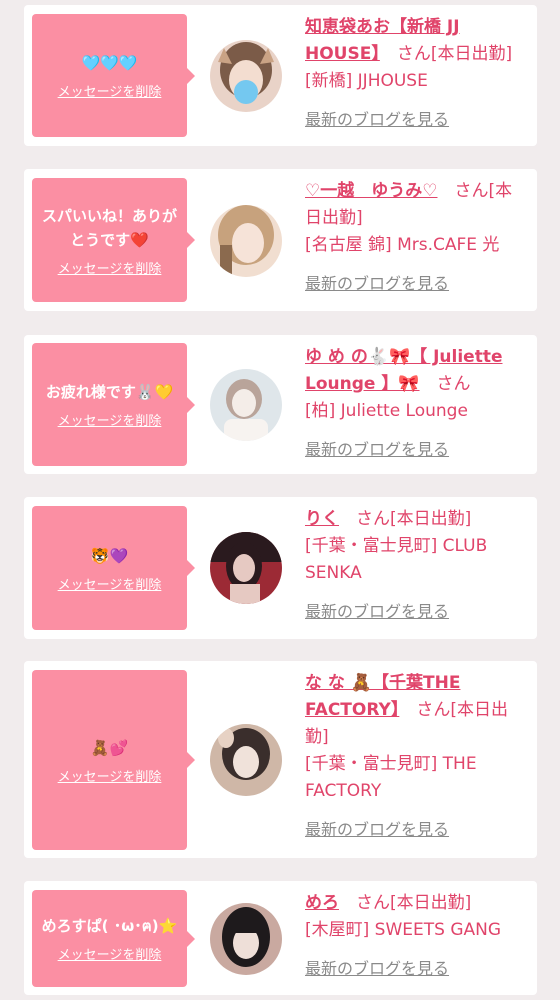  What do you see at coordinates (109, 747) in the screenshot?
I see `message-text: 🧸💕` at bounding box center [109, 747].